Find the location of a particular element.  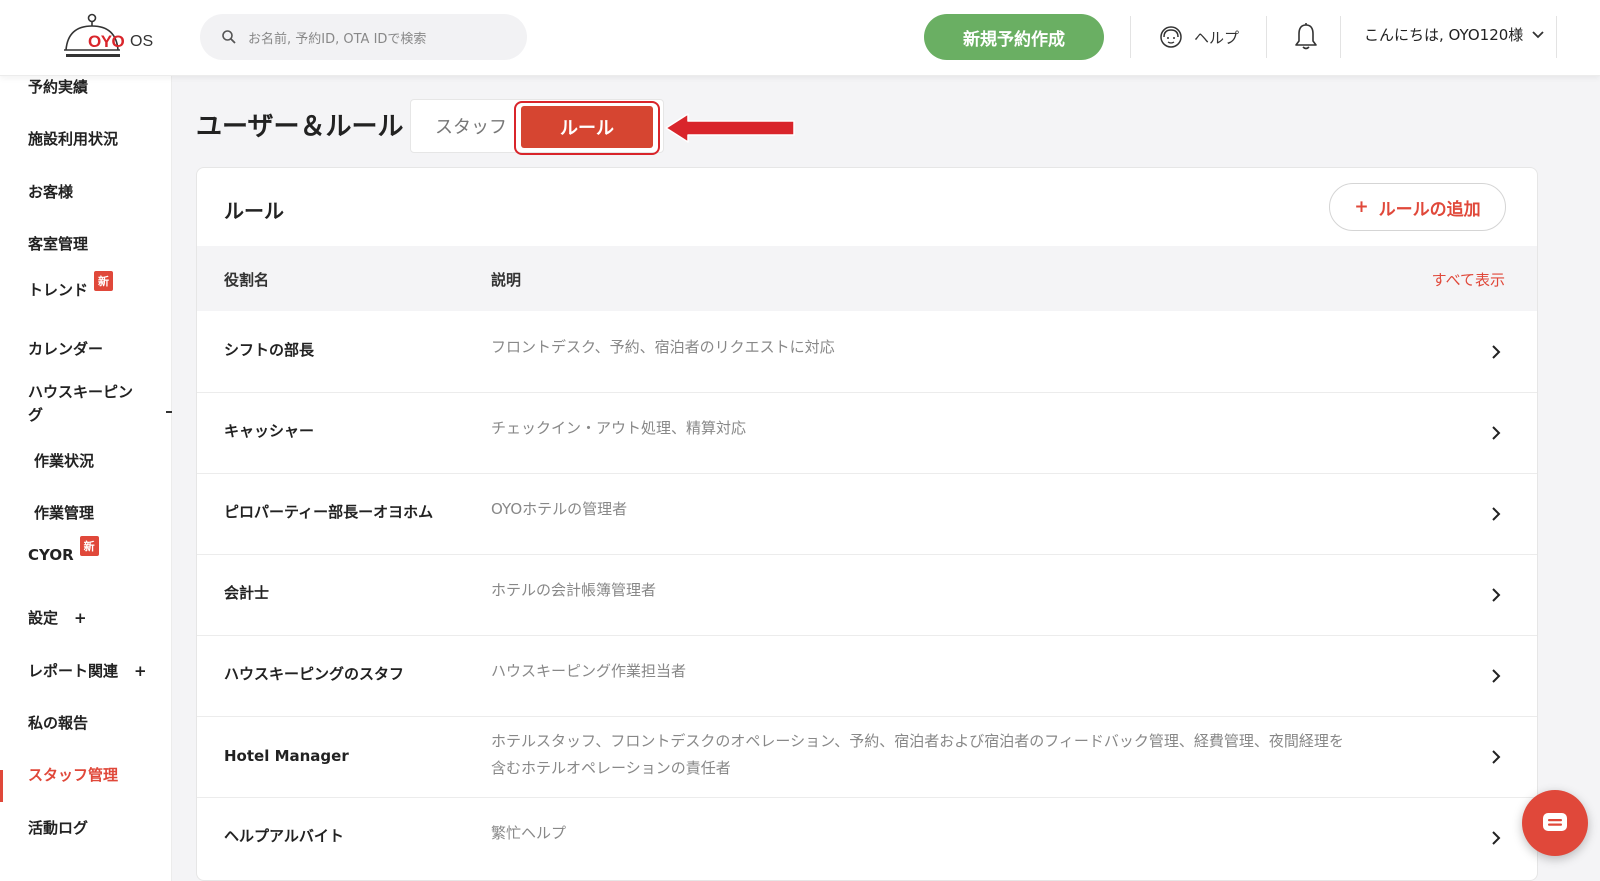

role-name: ピロパーティー部長ーオヨホム is located at coordinates (329, 512).